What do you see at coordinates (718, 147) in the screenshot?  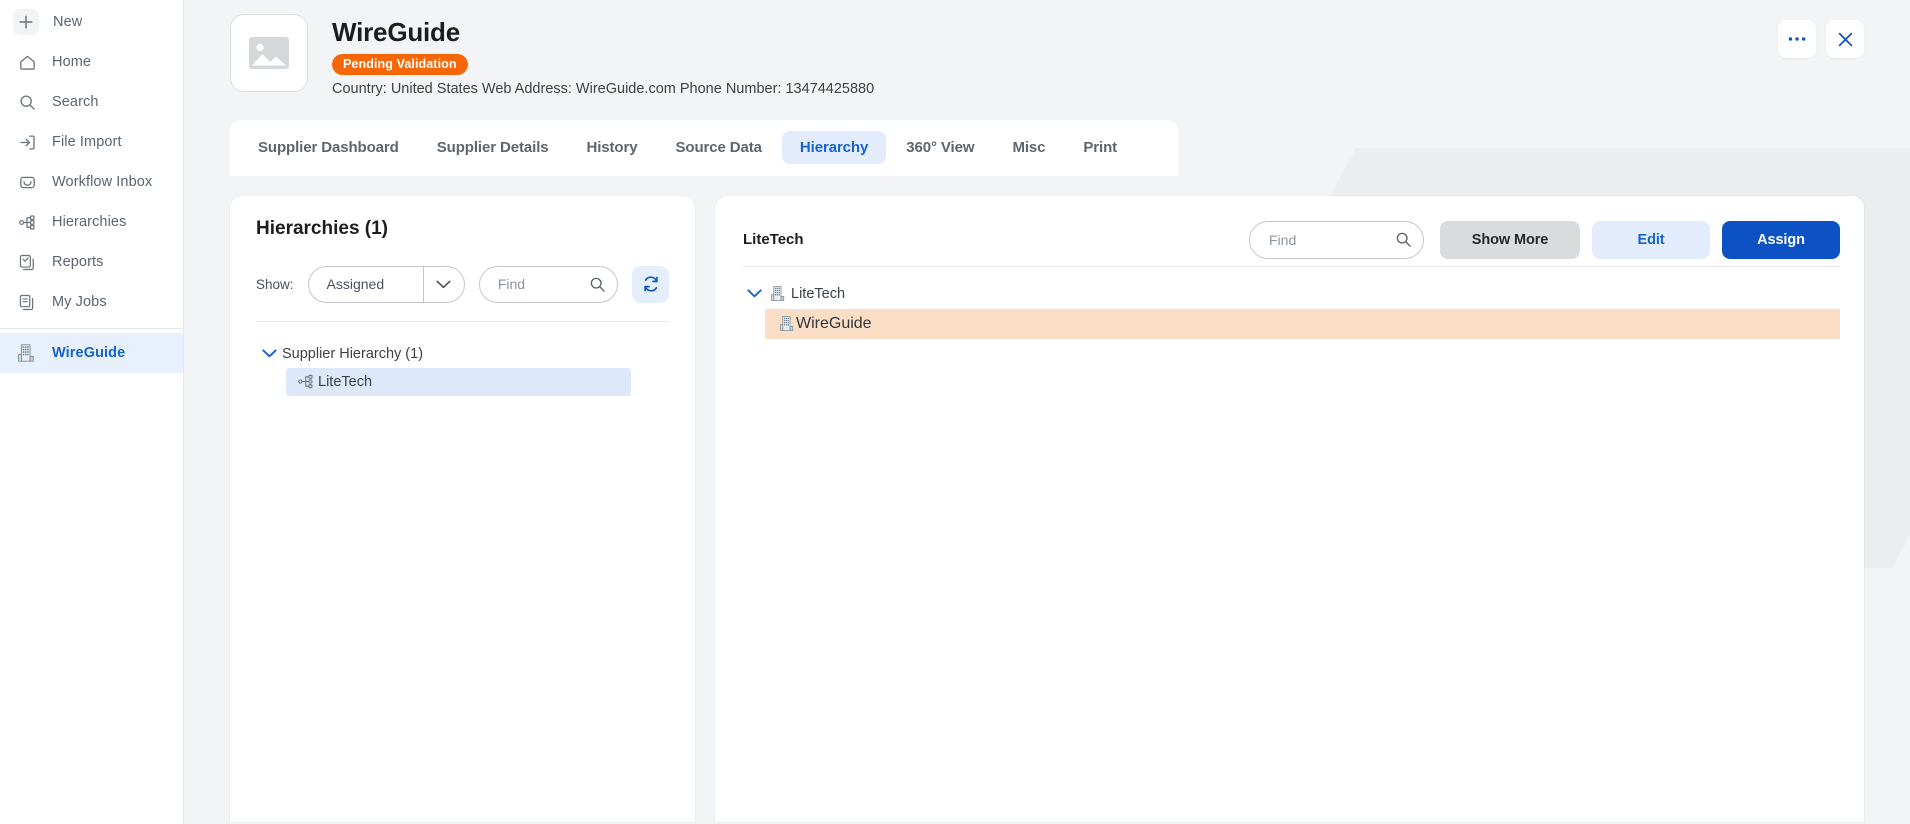 I see `tab-source-data: Source Data` at bounding box center [718, 147].